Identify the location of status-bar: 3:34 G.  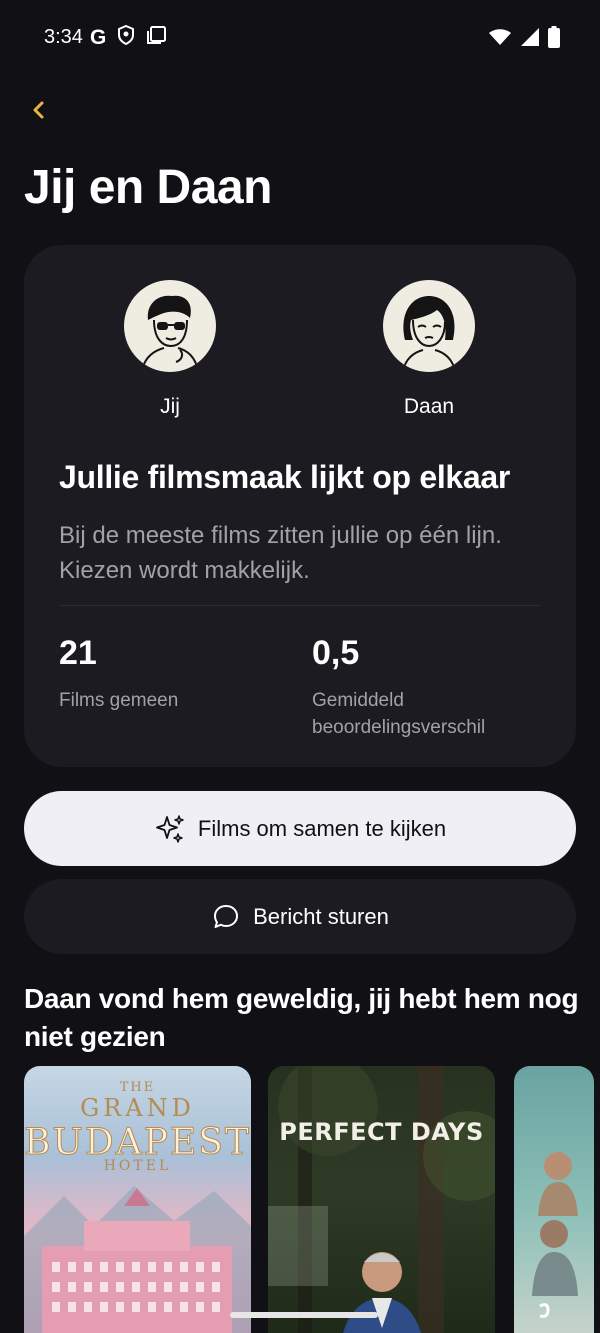
(300, 38).